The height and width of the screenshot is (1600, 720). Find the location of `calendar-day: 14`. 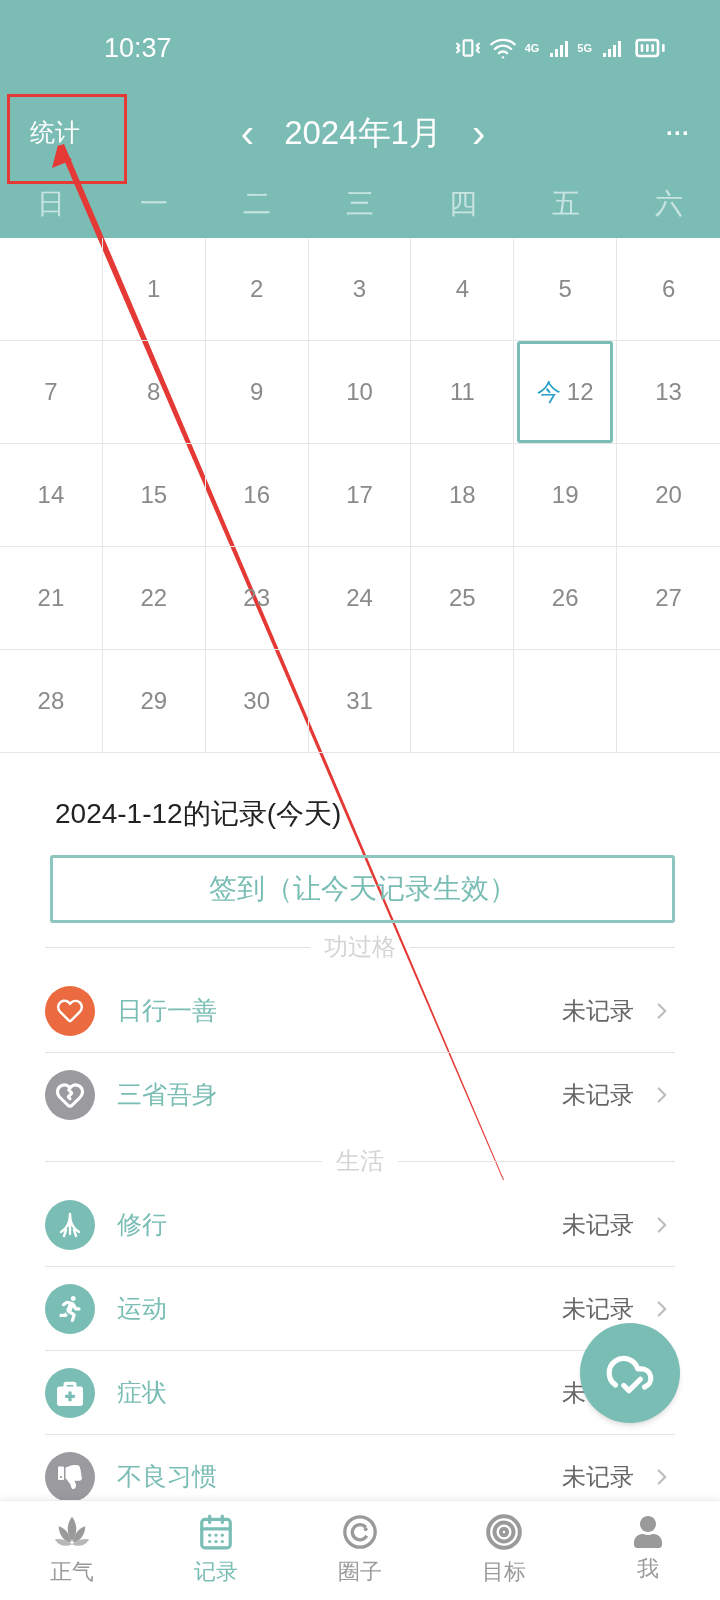

calendar-day: 14 is located at coordinates (51, 495).